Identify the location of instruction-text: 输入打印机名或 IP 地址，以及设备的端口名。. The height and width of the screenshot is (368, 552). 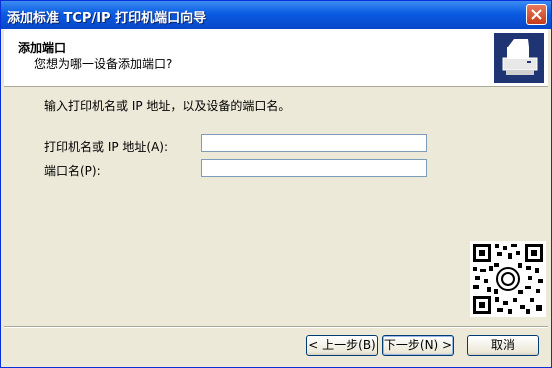
(167, 106).